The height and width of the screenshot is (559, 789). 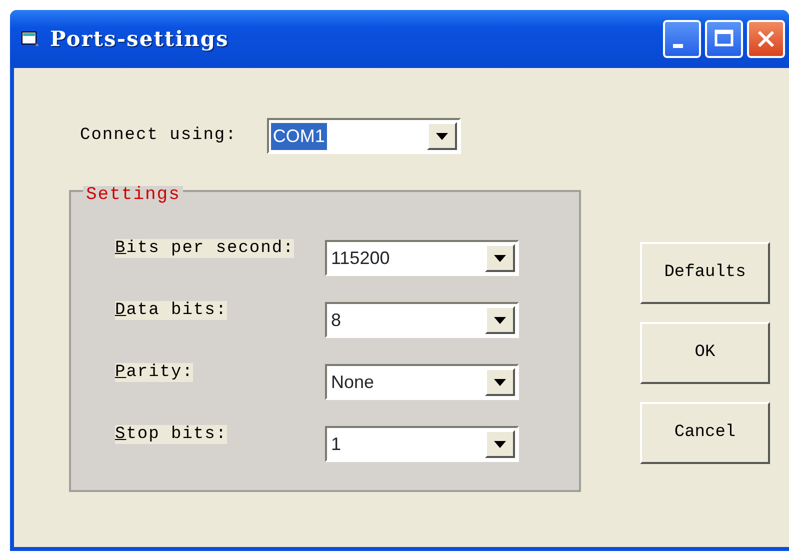 I want to click on dialog-button: Cancel, so click(x=705, y=433).